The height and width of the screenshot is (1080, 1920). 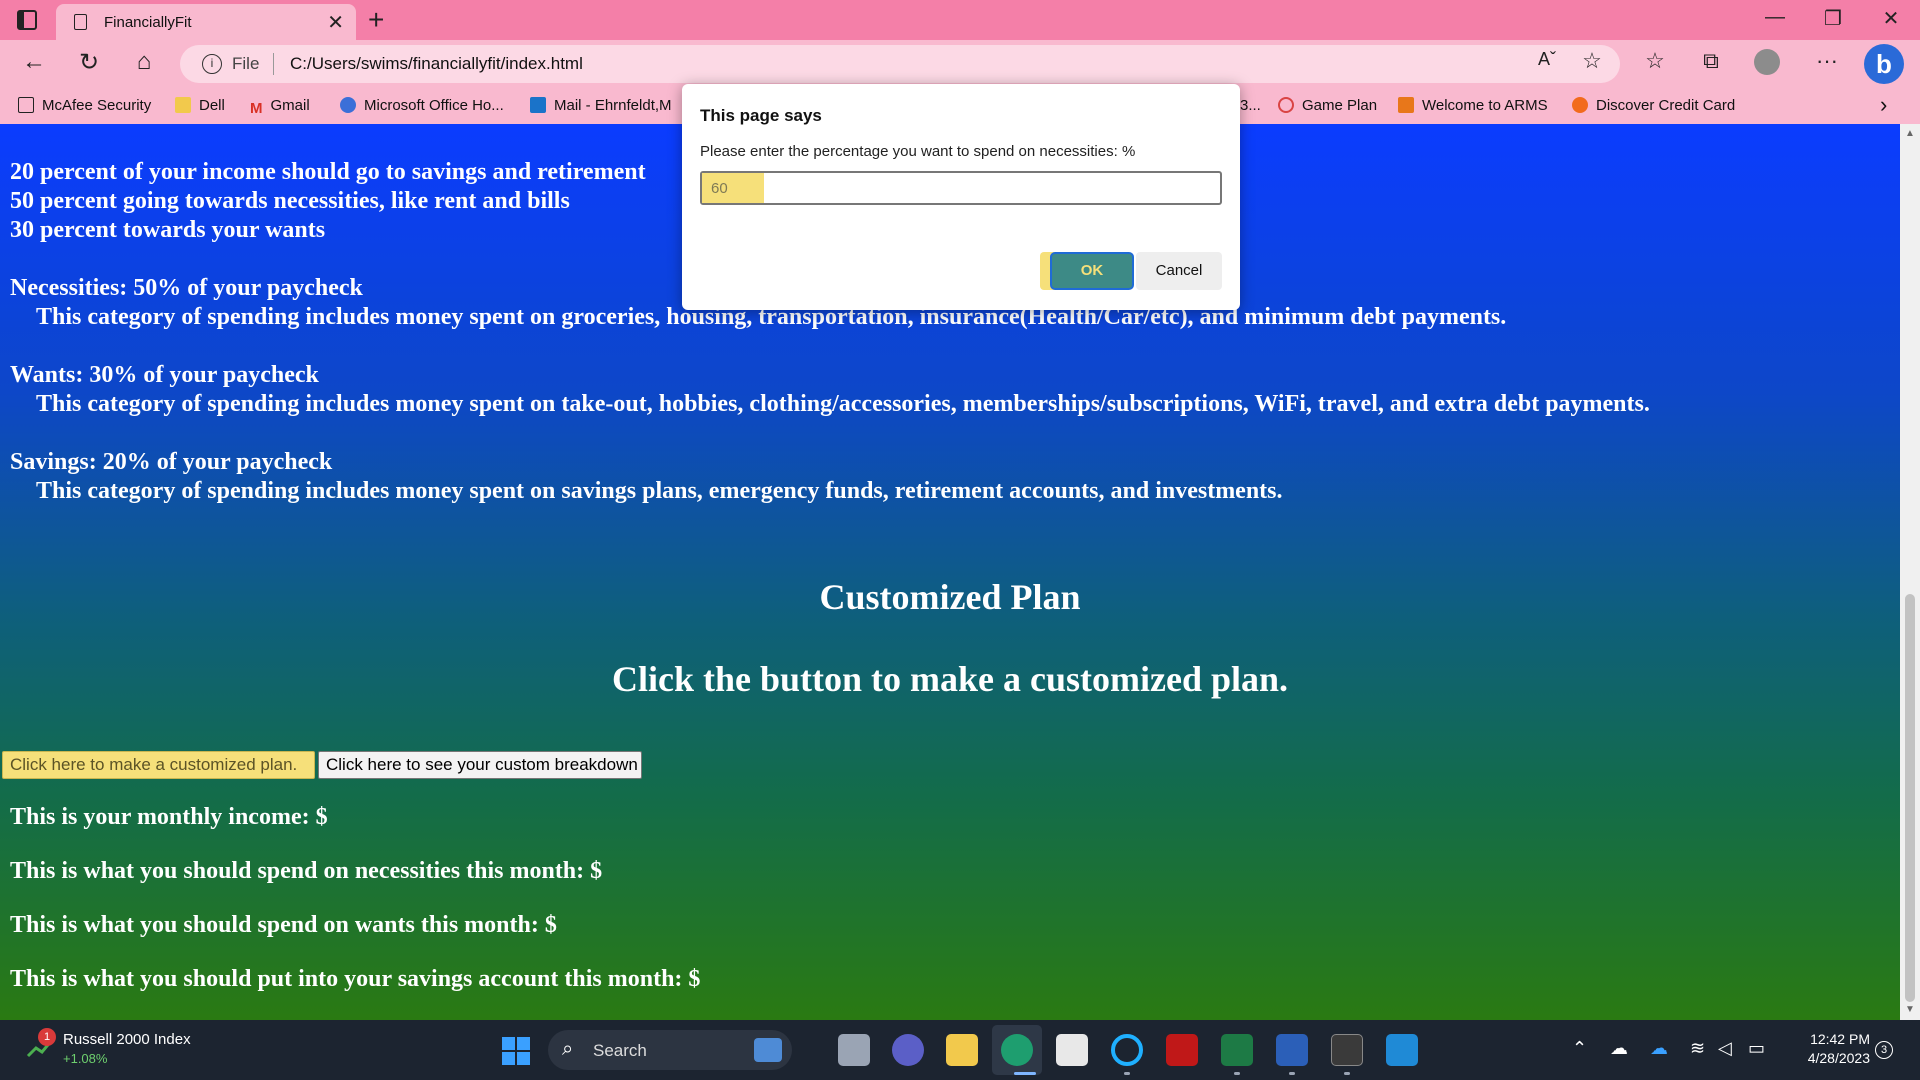 What do you see at coordinates (186, 288) in the screenshot?
I see `necessities-heading: Necessities: 50% of your paycheck` at bounding box center [186, 288].